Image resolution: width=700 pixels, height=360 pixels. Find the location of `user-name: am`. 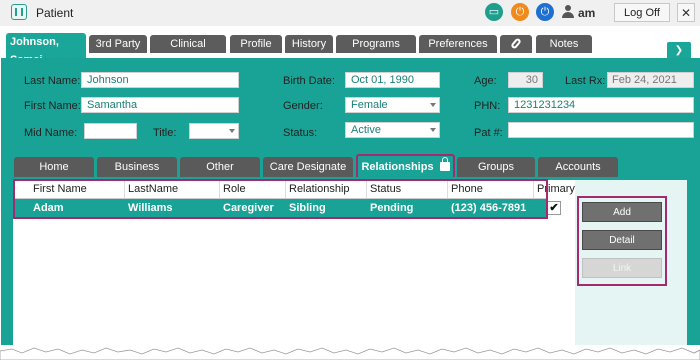

user-name: am is located at coordinates (587, 13).